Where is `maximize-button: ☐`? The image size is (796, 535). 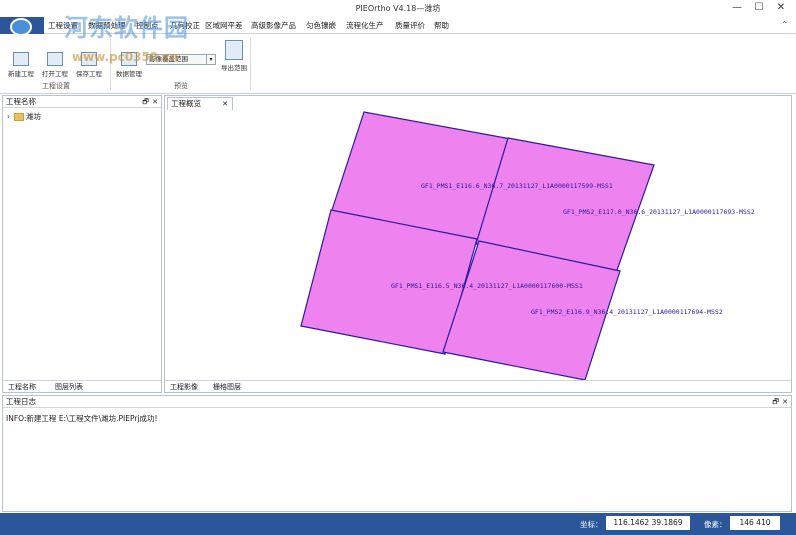 maximize-button: ☐ is located at coordinates (759, 8).